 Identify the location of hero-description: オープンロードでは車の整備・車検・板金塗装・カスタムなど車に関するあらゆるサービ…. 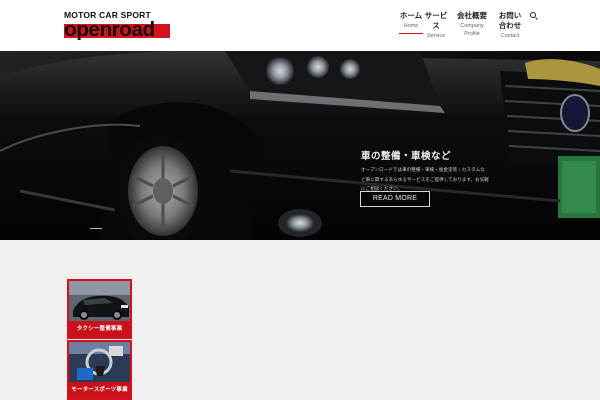
(425, 179).